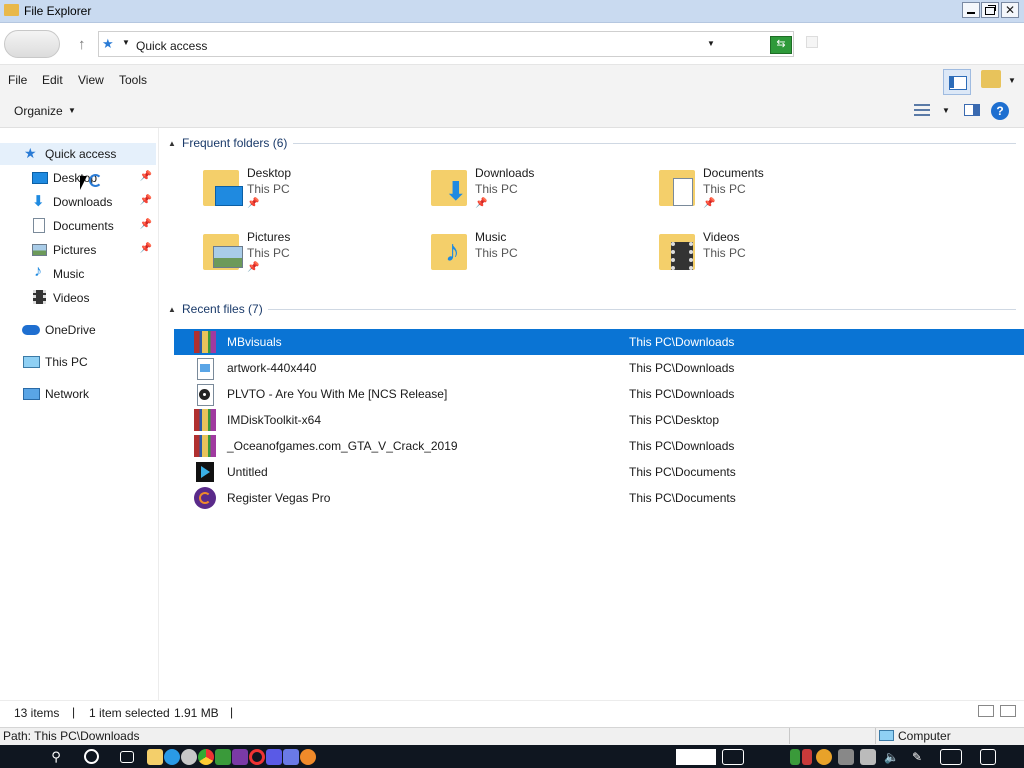 The height and width of the screenshot is (768, 1024). What do you see at coordinates (91, 80) in the screenshot?
I see `menu-view: View` at bounding box center [91, 80].